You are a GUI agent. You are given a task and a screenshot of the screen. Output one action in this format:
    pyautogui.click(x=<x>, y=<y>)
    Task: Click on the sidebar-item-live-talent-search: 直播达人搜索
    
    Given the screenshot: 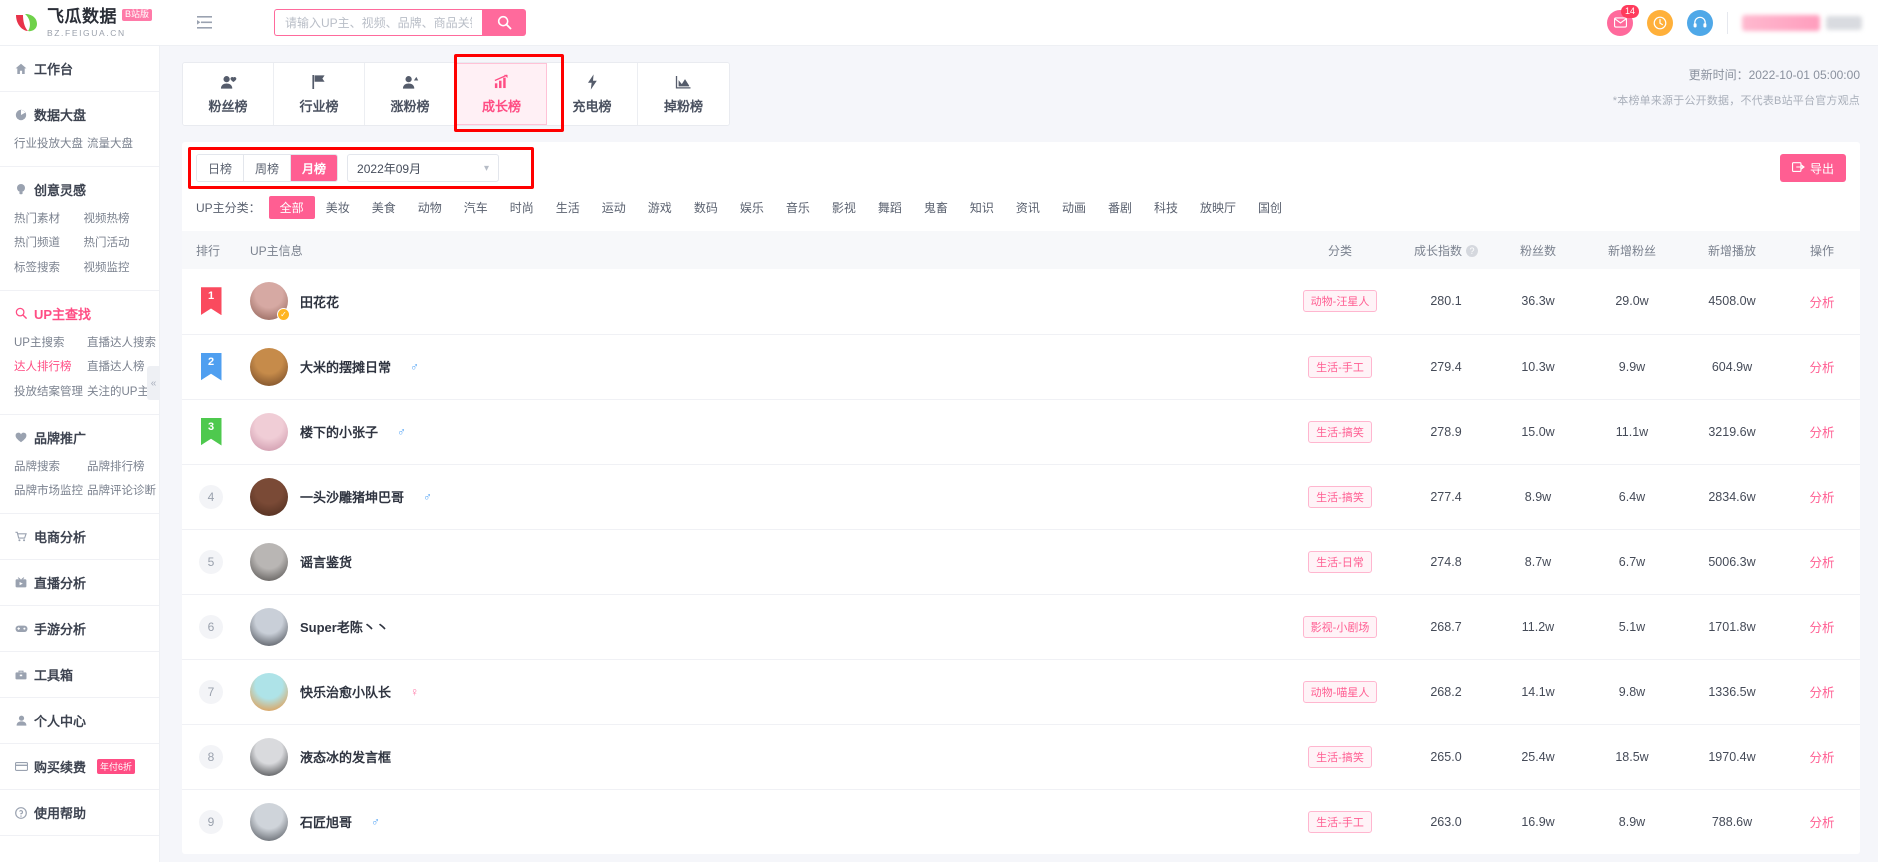 What is the action you would take?
    pyautogui.click(x=121, y=343)
    